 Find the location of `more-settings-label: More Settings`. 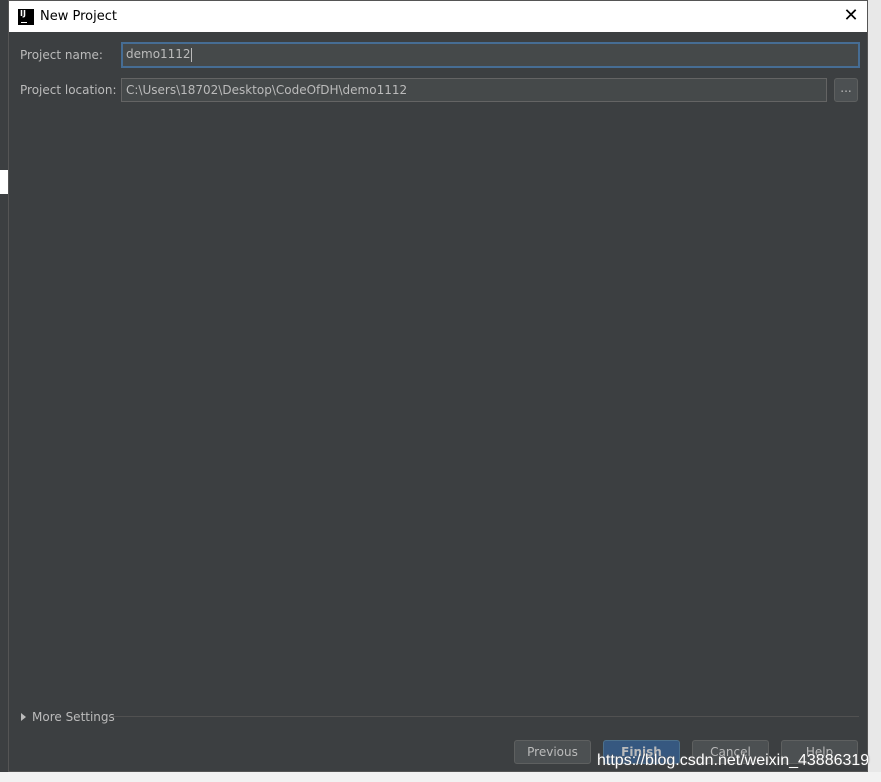

more-settings-label: More Settings is located at coordinates (73, 717).